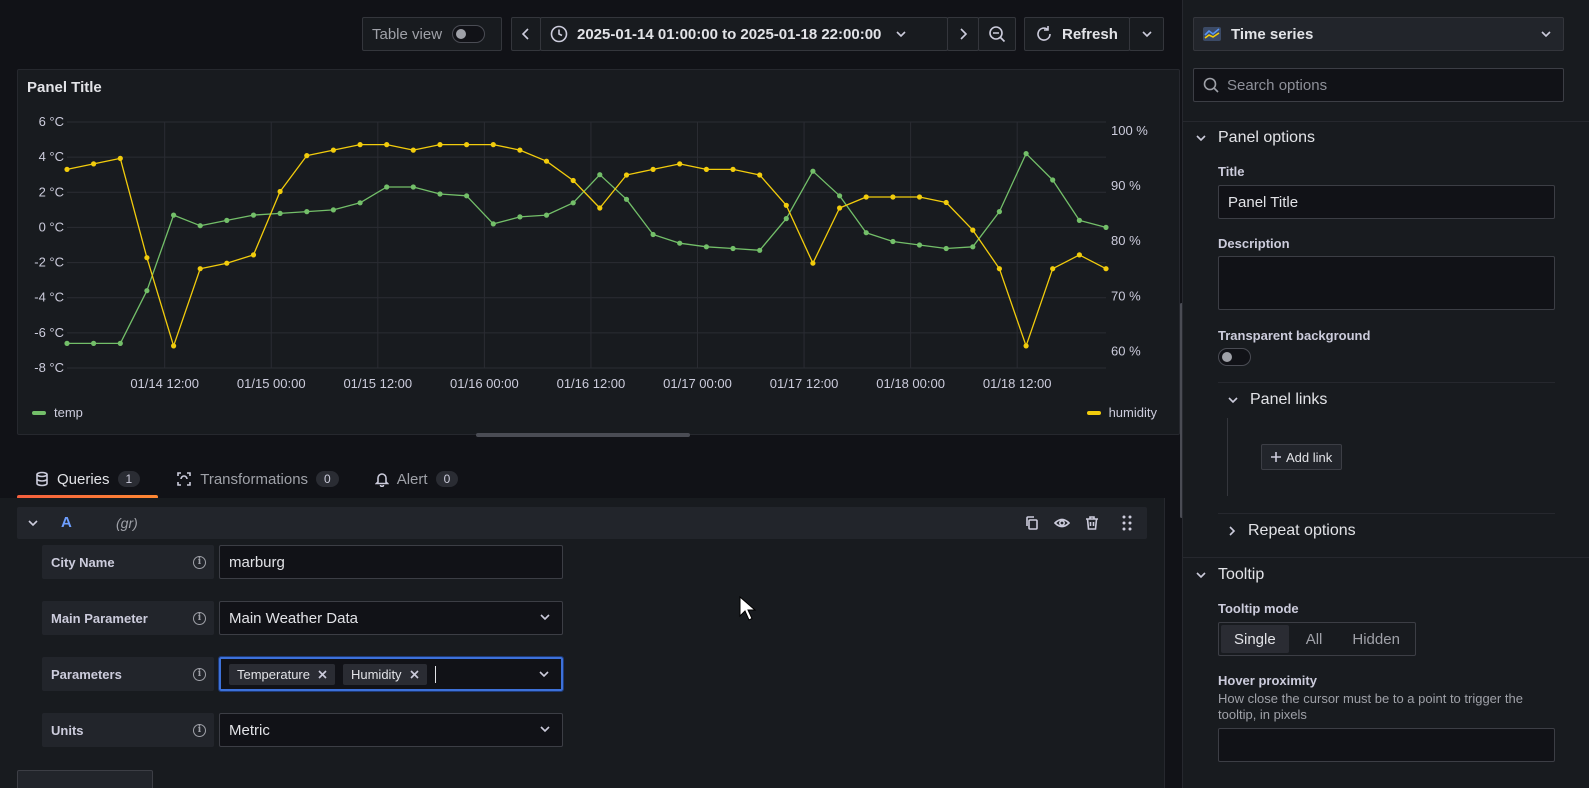  Describe the element at coordinates (1232, 531) in the screenshot. I see `chevron-right-icon` at that location.